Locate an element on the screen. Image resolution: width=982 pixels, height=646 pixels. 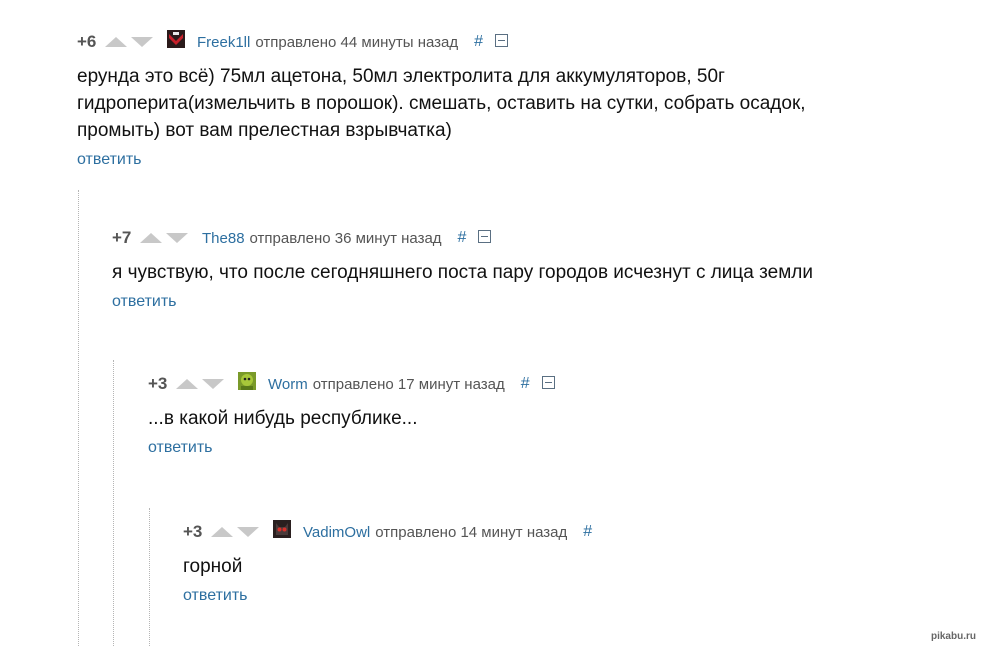
author-name: The88 is located at coordinates (223, 238).